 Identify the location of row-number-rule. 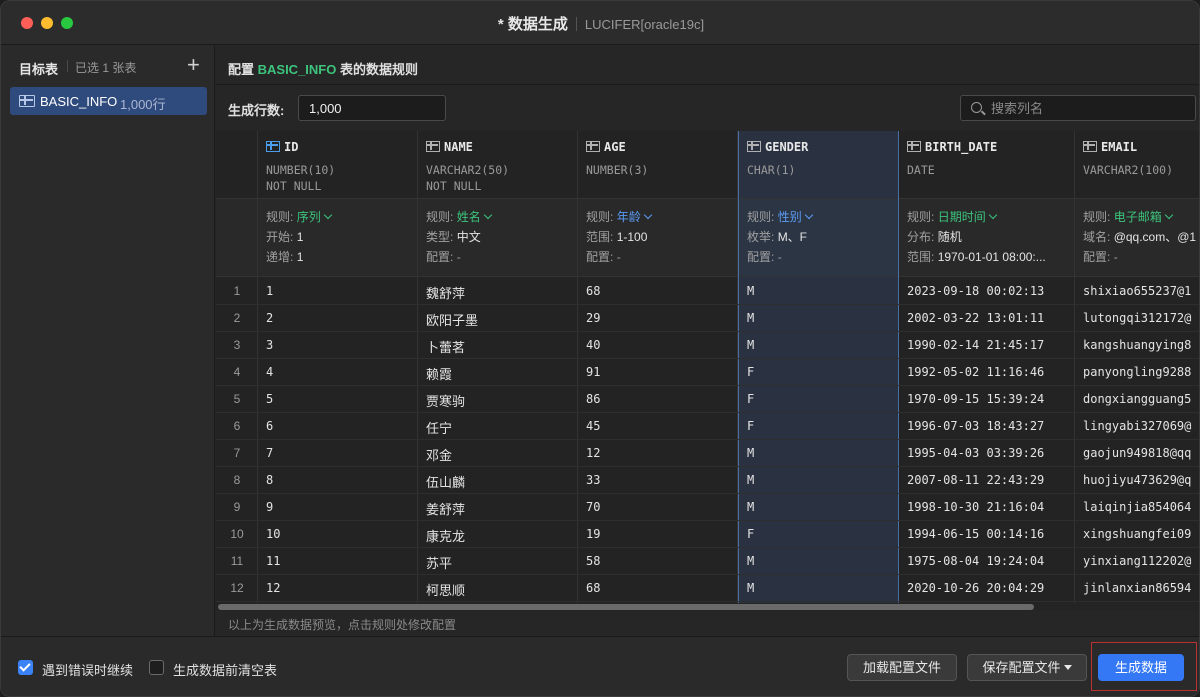
(236, 238).